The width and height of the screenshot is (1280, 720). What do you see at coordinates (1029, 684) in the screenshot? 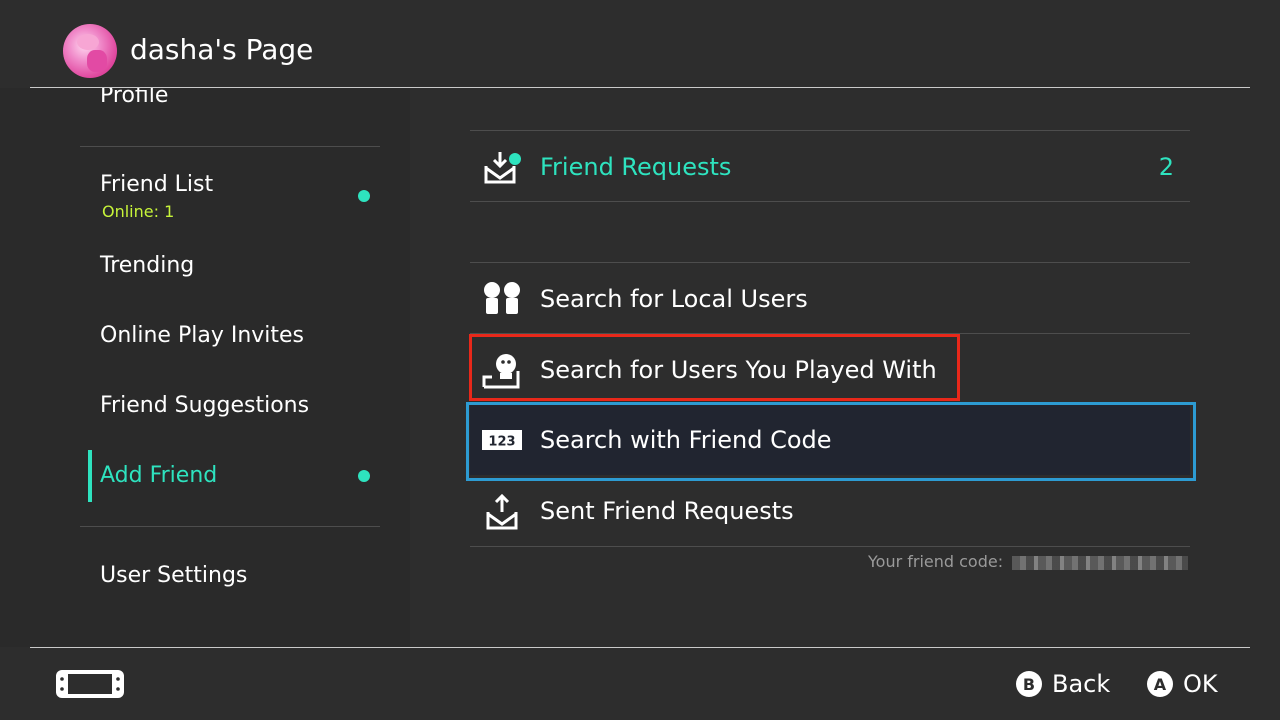
I see `b-button-icon: B` at bounding box center [1029, 684].